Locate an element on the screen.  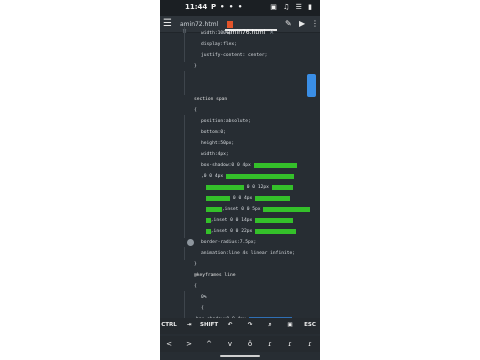
left-arrow-icon: < is located at coordinates (169, 344).